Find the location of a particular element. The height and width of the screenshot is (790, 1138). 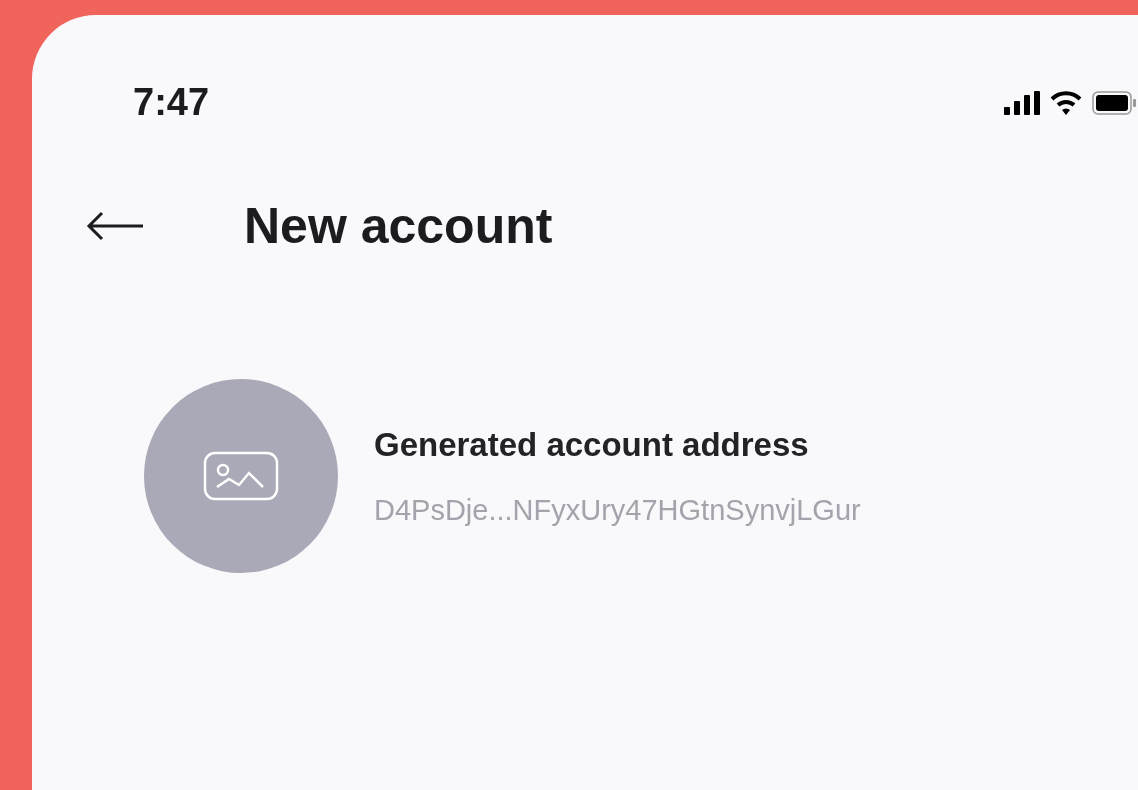

account-address: D4PsDje...NFyxUry47HGtnSynvjLGur is located at coordinates (617, 510).